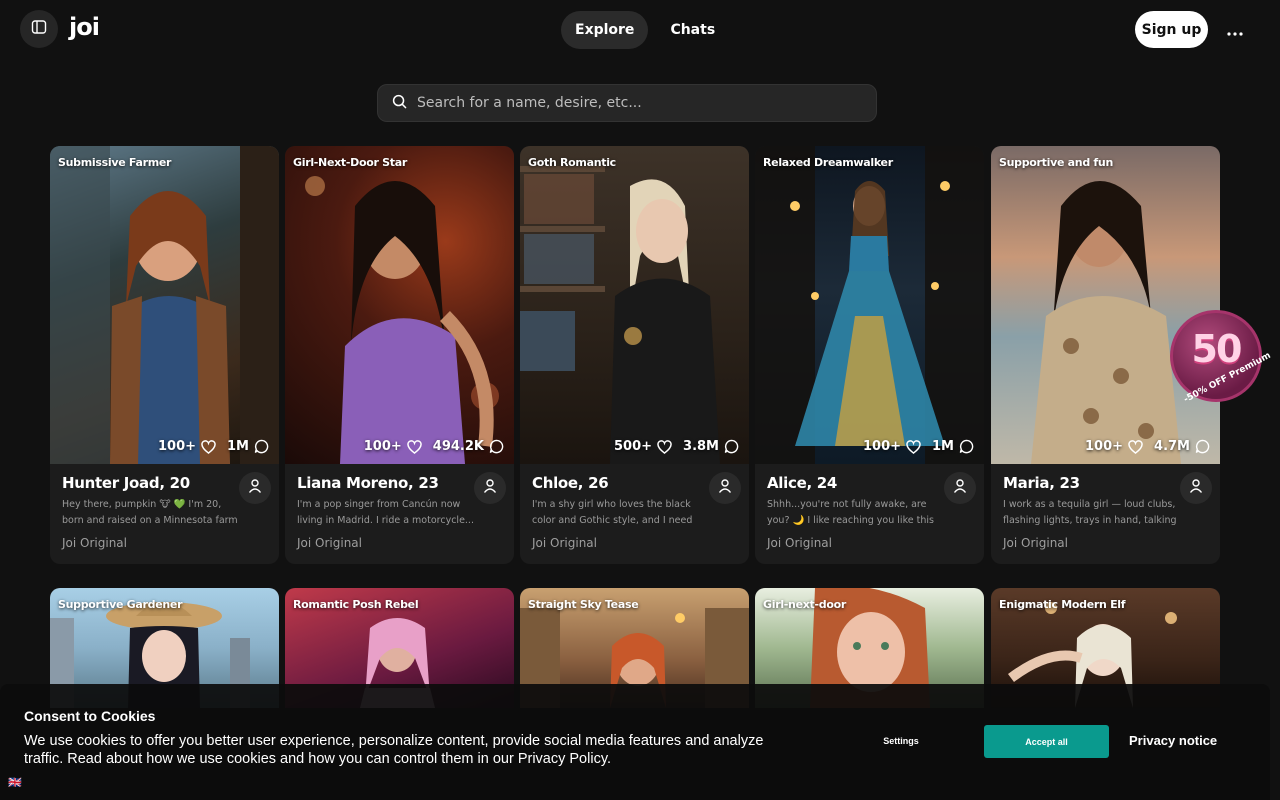 This screenshot has height=800, width=1280. What do you see at coordinates (90, 716) in the screenshot?
I see `cookie-title: Consent to Cookies` at bounding box center [90, 716].